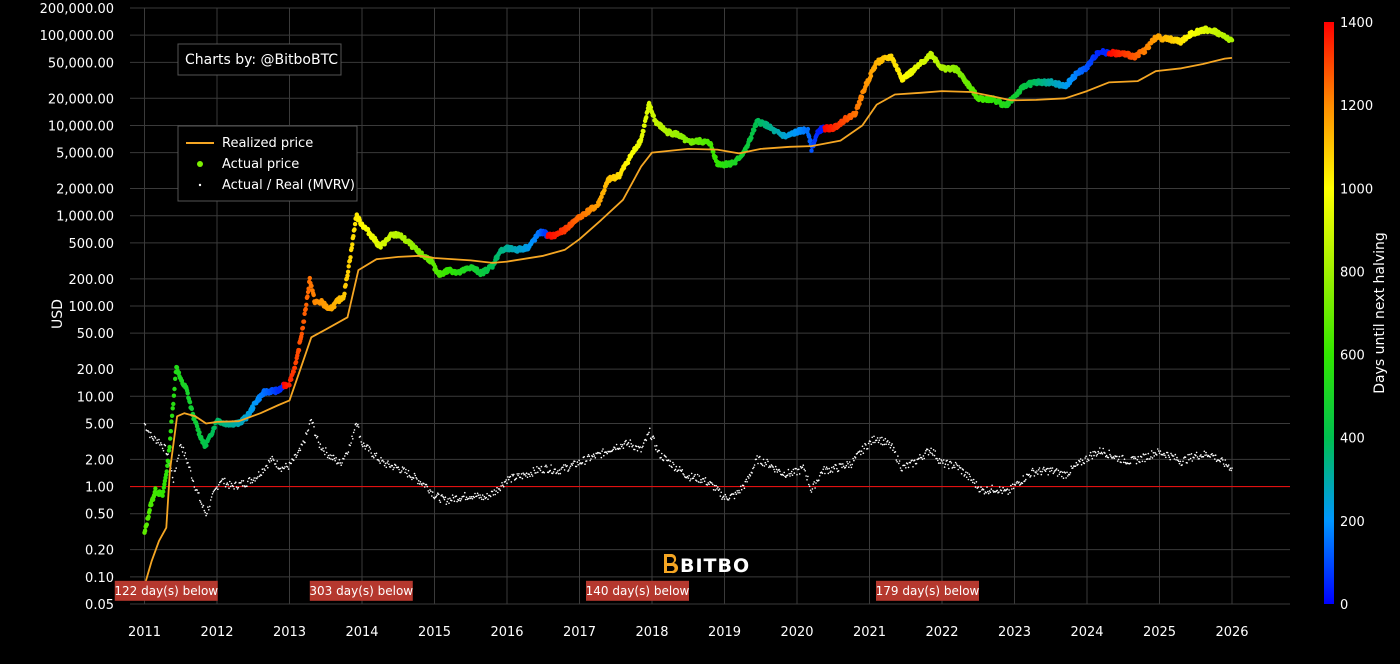  What do you see at coordinates (95, 370) in the screenshot?
I see `y-tick-label: 20.00` at bounding box center [95, 370].